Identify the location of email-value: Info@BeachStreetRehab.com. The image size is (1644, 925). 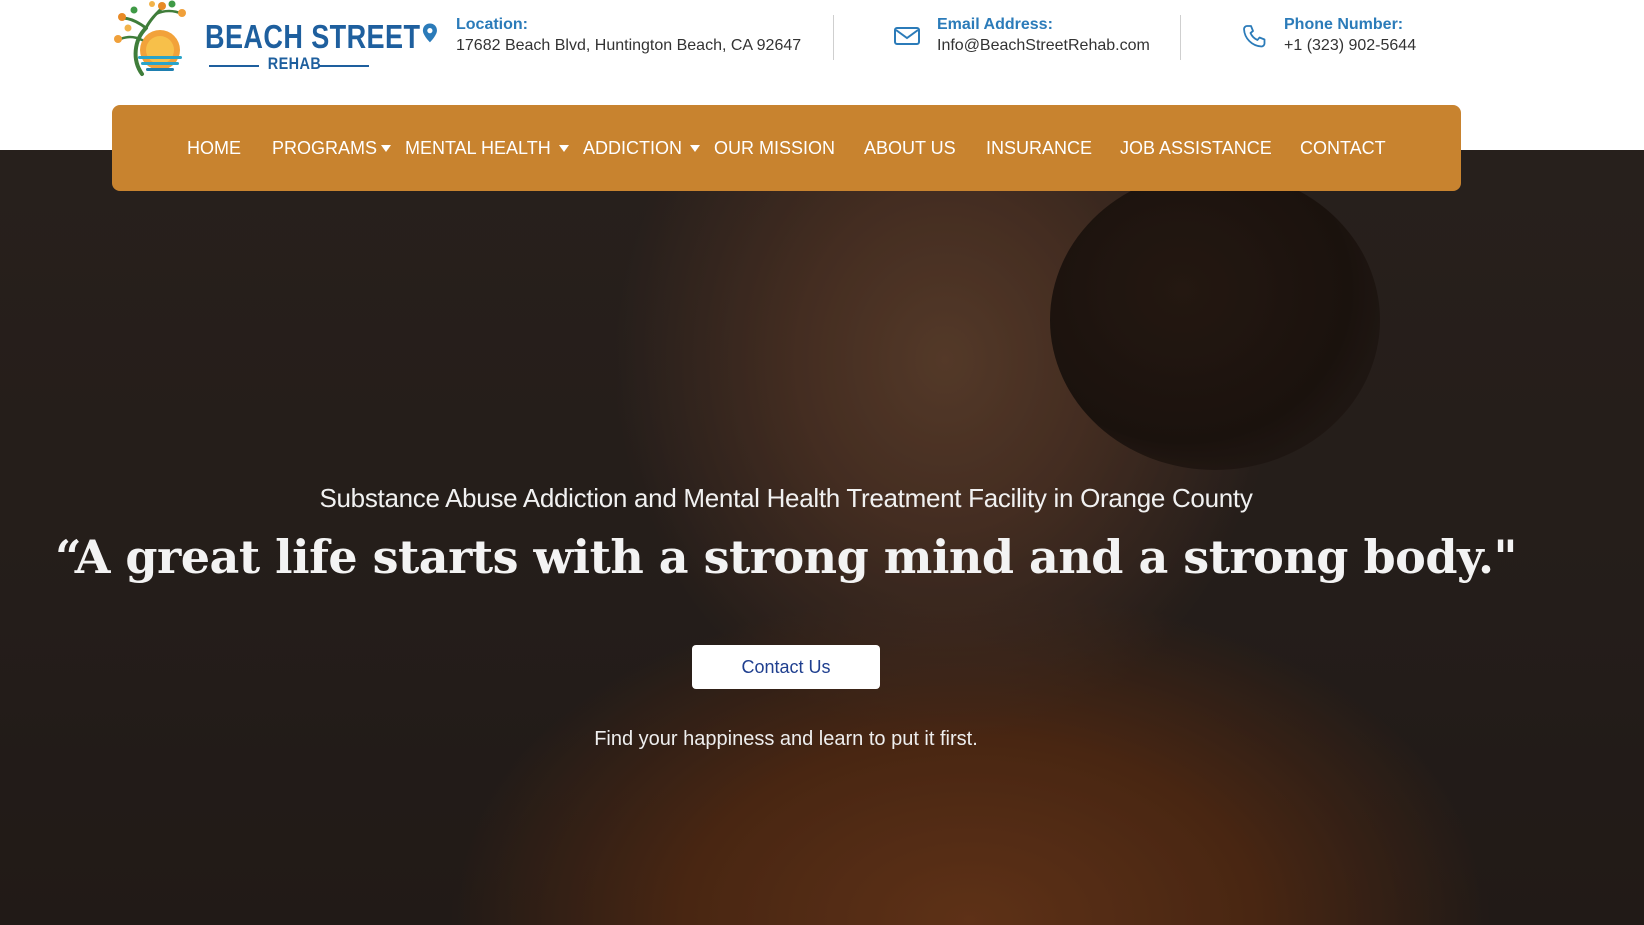
(1043, 46).